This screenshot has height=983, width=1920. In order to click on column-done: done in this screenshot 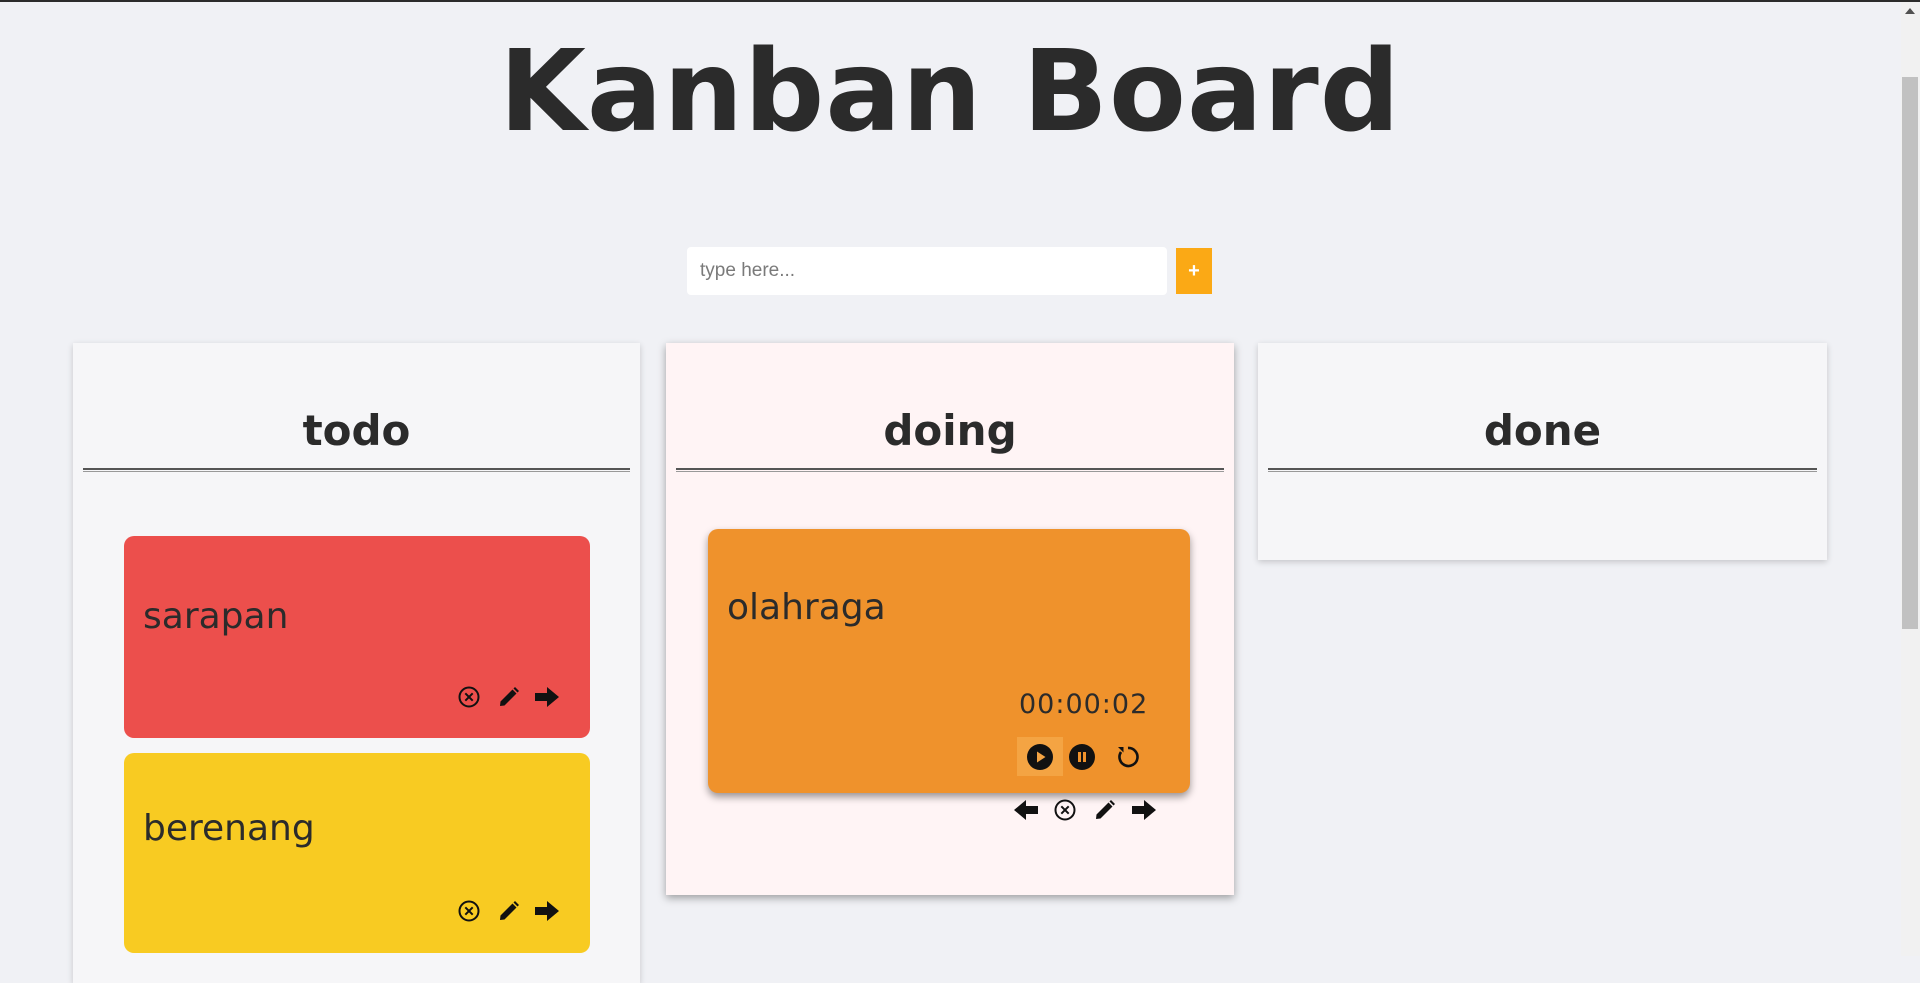, I will do `click(1542, 451)`.